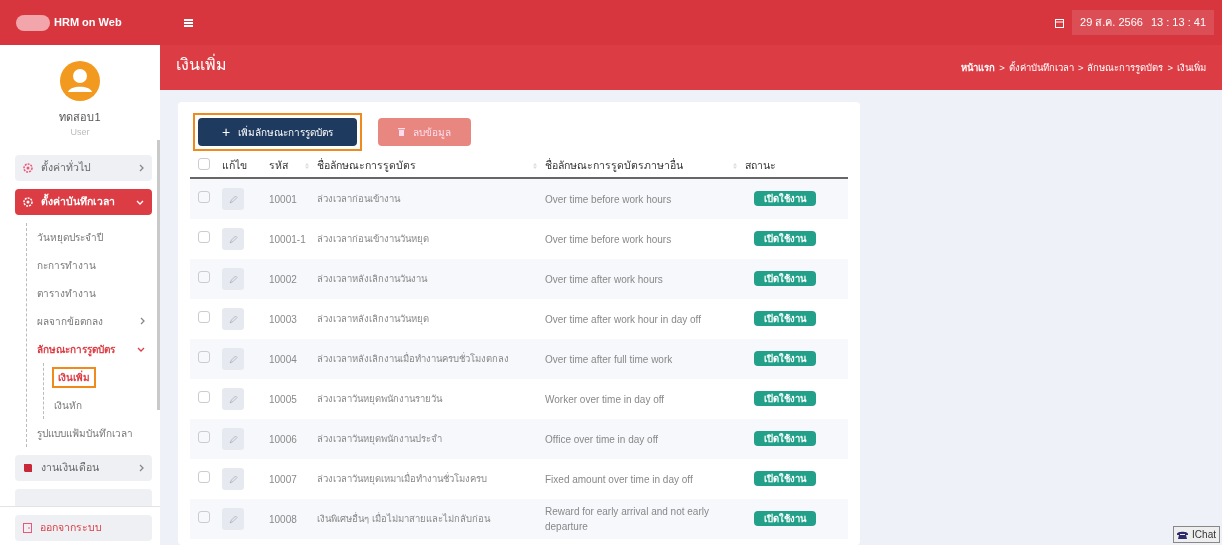 Image resolution: width=1222 pixels, height=545 pixels. What do you see at coordinates (91, 293) in the screenshot?
I see `menu-item: ตารางทำงาน` at bounding box center [91, 293].